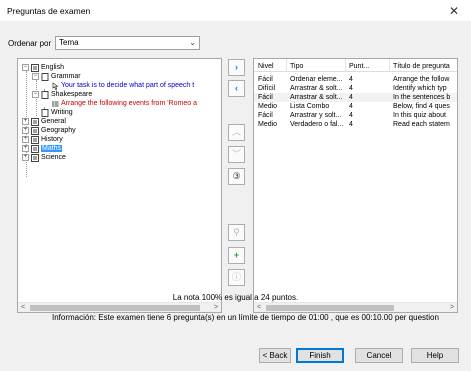  What do you see at coordinates (53, 121) in the screenshot?
I see `tree-node-label: General` at bounding box center [53, 121].